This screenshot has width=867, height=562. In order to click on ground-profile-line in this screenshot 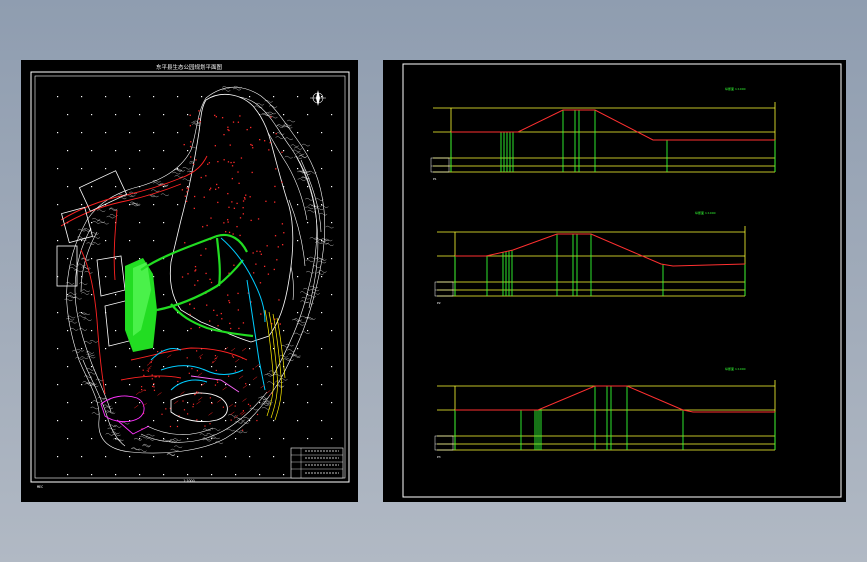, I will do `click(613, 125)`.